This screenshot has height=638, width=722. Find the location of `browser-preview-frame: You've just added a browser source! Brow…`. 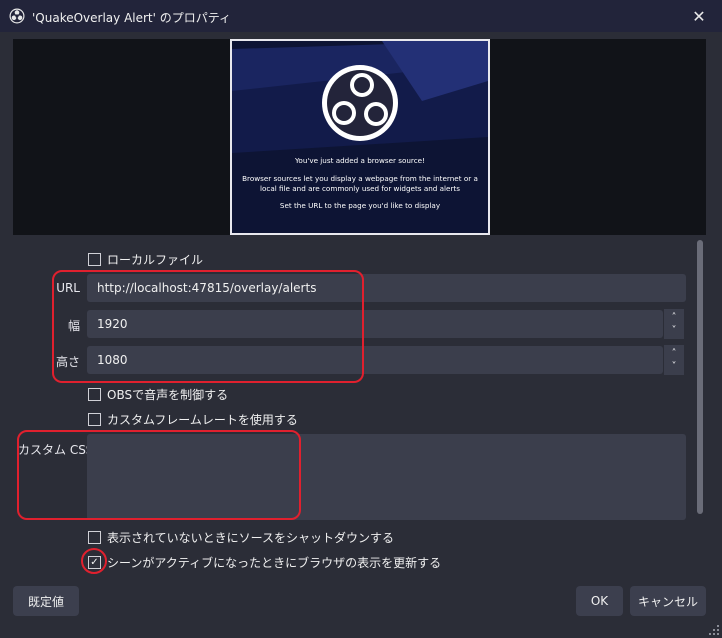

browser-preview-frame: You've just added a browser source! Brow… is located at coordinates (360, 137).